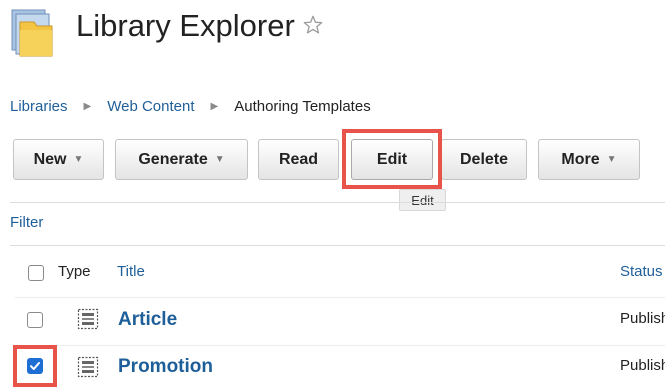  I want to click on read-button: Read, so click(298, 159).